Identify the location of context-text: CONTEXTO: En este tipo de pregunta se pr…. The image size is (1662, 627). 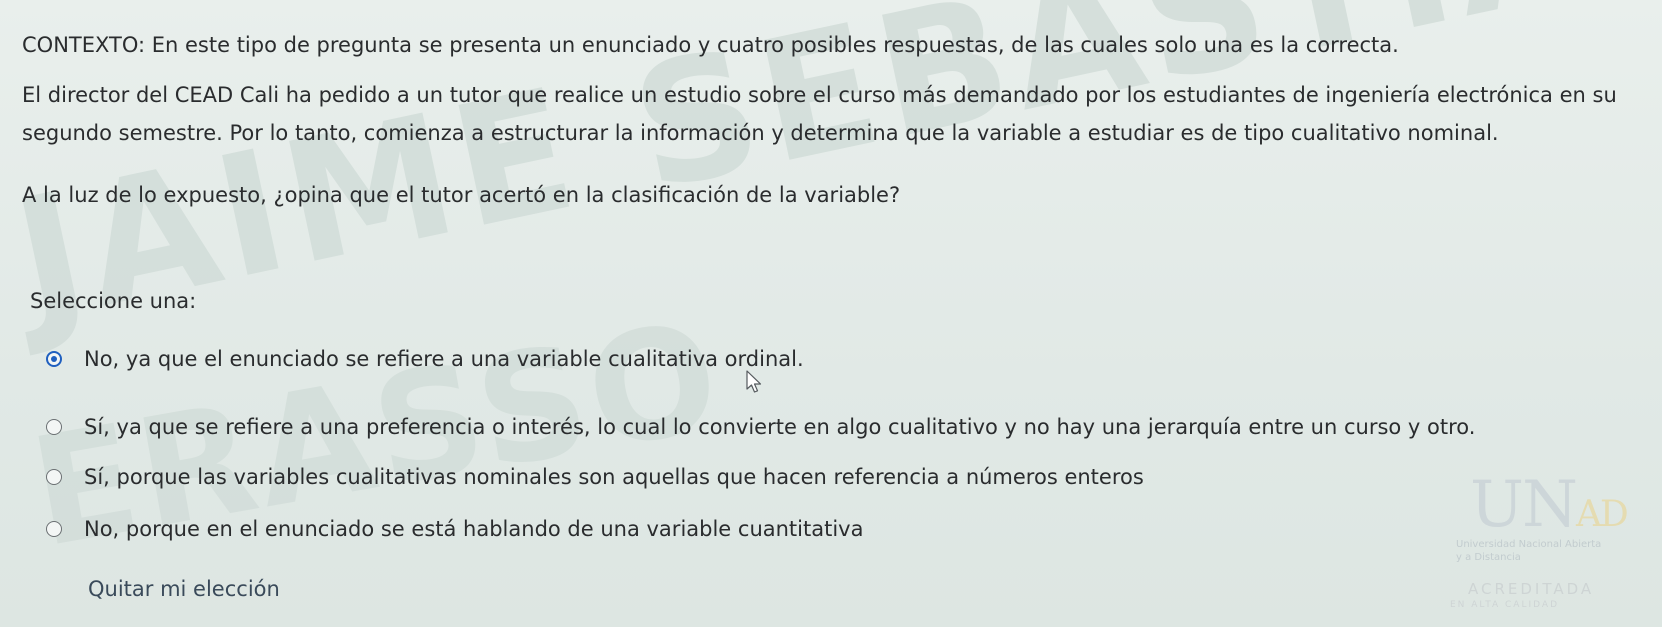
(710, 45).